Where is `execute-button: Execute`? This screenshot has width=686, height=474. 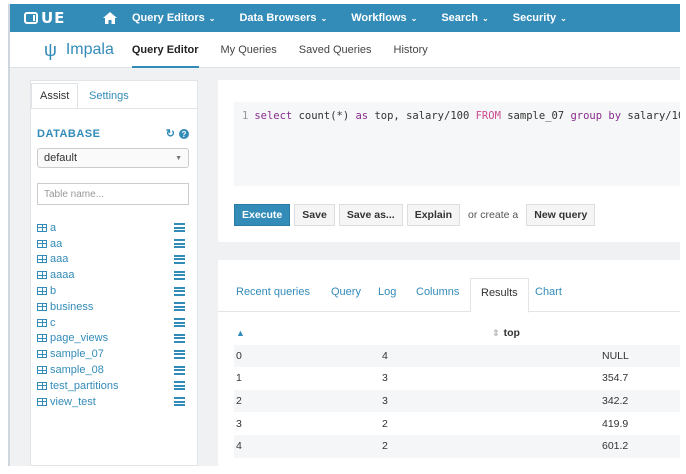 execute-button: Execute is located at coordinates (262, 215).